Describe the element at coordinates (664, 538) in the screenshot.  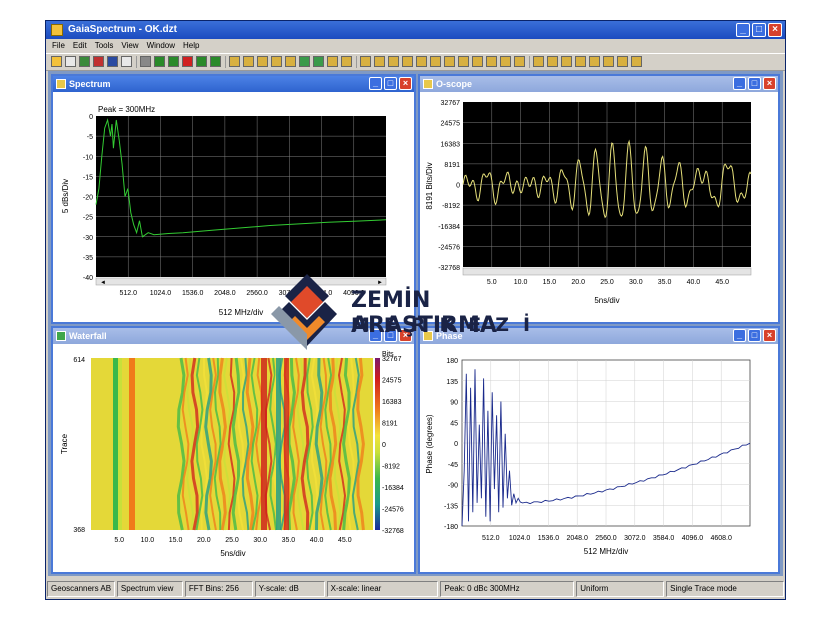
I see `phase-xtick: 3584.0` at that location.